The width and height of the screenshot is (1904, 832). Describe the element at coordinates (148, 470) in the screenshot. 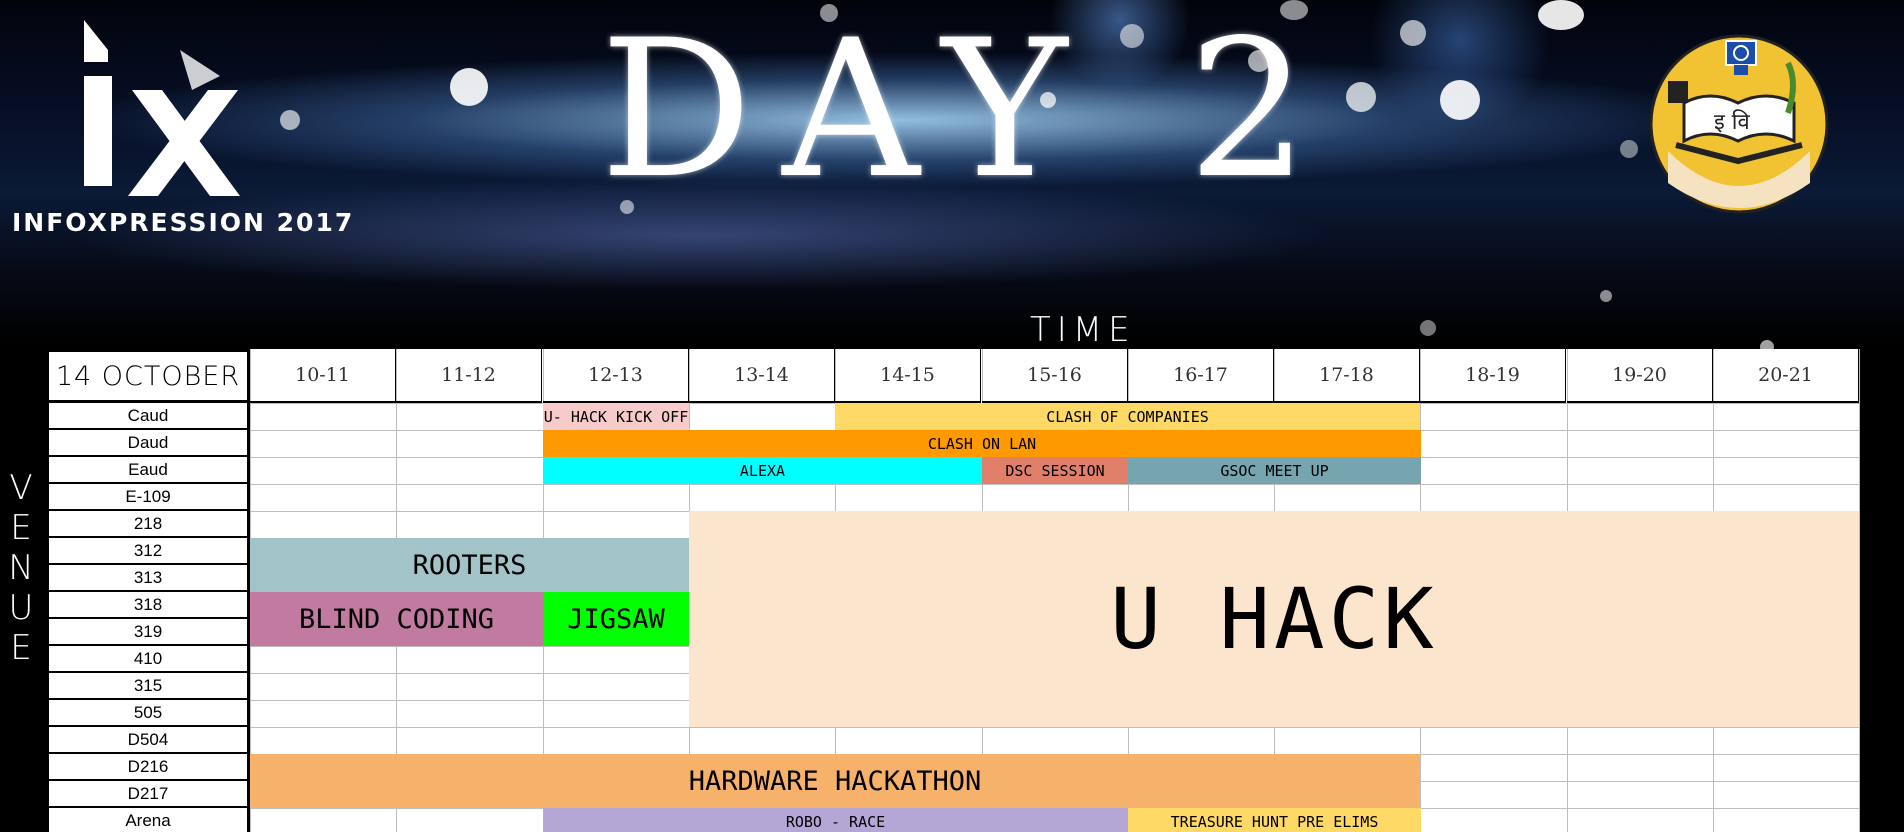

I see `venue-label: Eaud` at that location.